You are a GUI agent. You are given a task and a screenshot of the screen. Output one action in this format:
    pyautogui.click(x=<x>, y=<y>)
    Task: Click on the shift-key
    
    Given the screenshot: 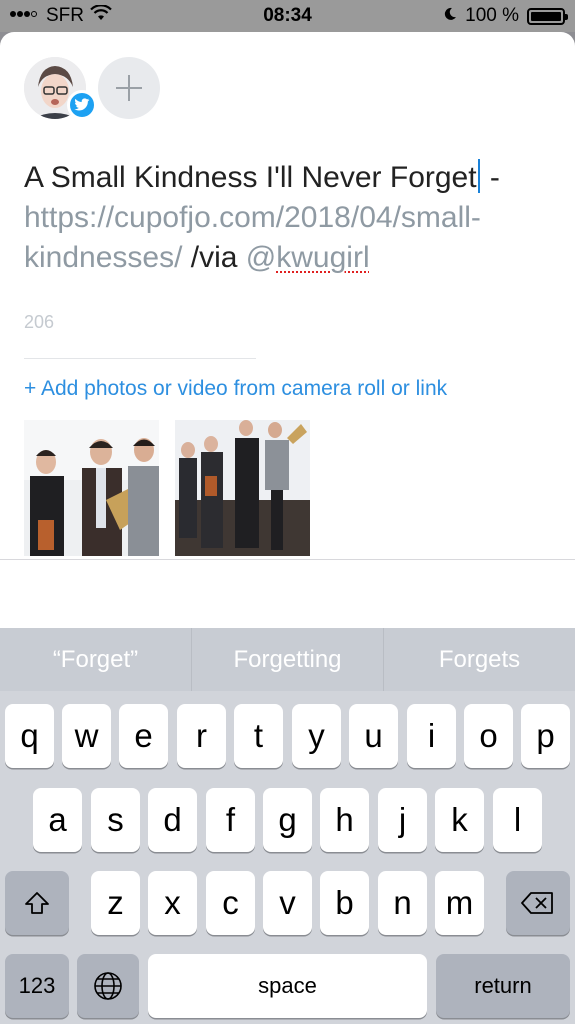 What is the action you would take?
    pyautogui.click(x=37, y=903)
    